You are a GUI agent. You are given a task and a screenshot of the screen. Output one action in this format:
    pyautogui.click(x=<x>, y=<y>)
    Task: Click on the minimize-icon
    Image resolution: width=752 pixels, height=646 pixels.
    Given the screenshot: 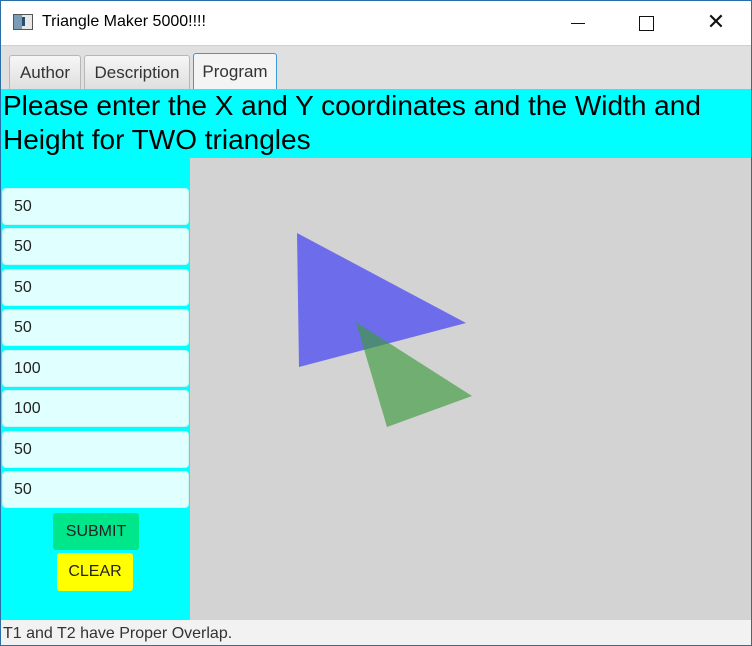 What is the action you would take?
    pyautogui.click(x=578, y=23)
    